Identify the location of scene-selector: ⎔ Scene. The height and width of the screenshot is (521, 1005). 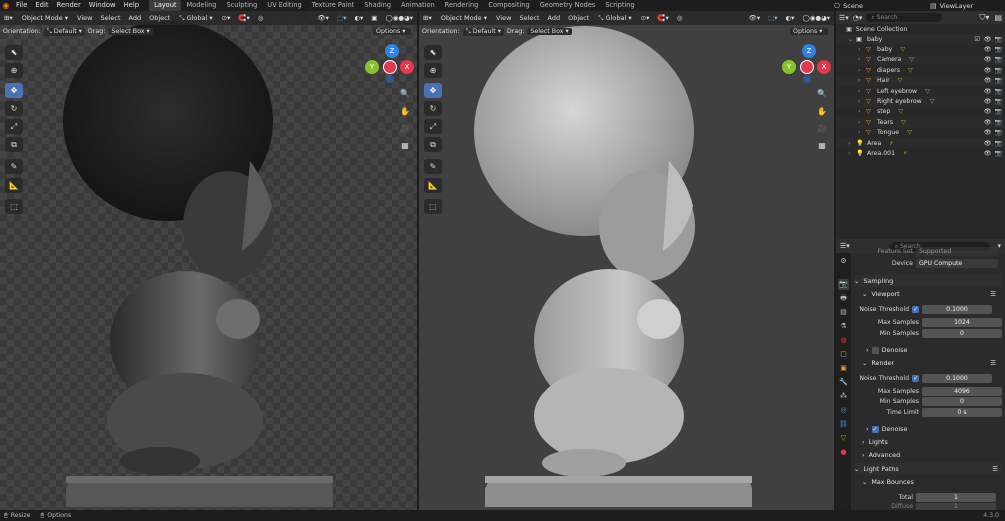
(848, 5).